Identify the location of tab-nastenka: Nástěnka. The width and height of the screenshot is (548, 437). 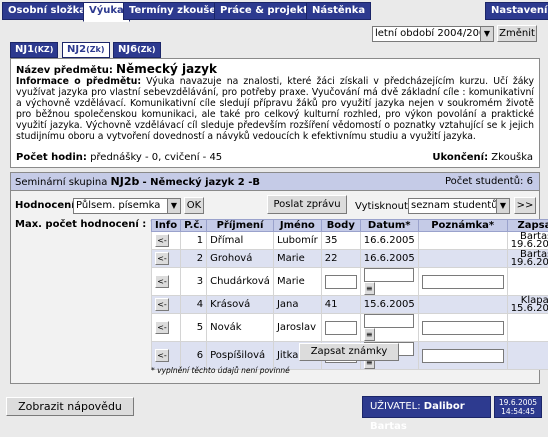
(338, 11).